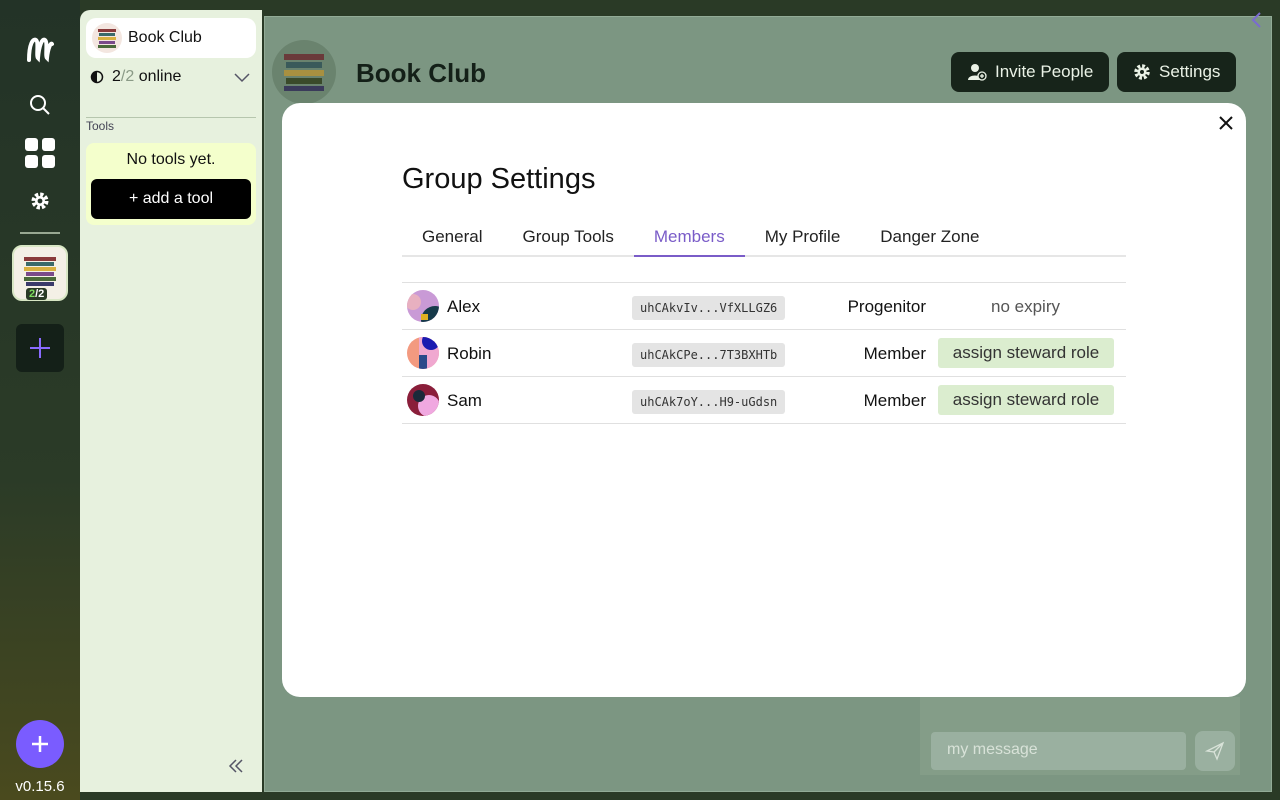 This screenshot has height=800, width=1280. What do you see at coordinates (886, 306) in the screenshot?
I see `member-role: Progenitor` at bounding box center [886, 306].